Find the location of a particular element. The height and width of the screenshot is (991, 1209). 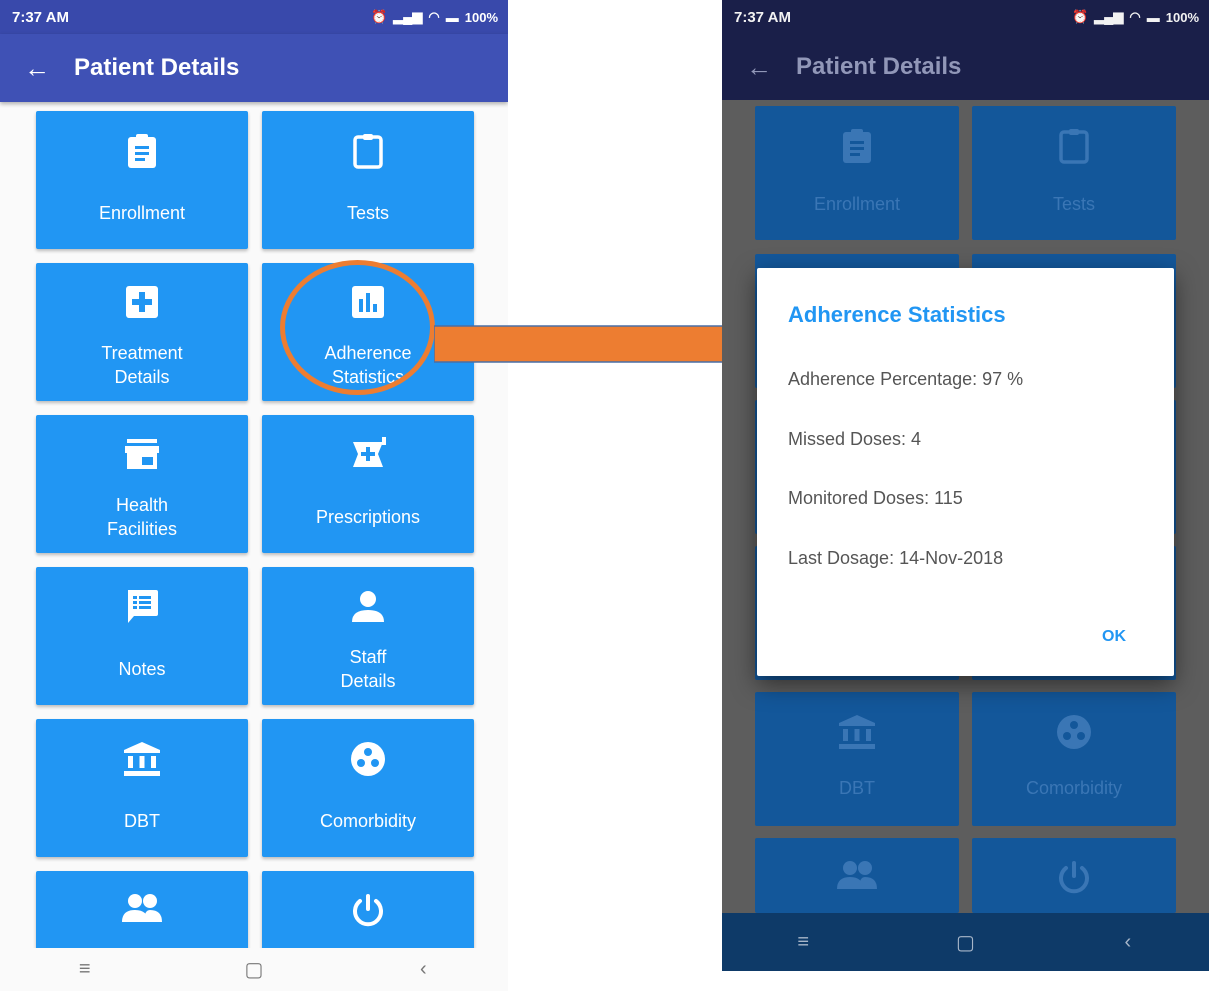

mortar-plus-icon is located at coordinates (368, 454).